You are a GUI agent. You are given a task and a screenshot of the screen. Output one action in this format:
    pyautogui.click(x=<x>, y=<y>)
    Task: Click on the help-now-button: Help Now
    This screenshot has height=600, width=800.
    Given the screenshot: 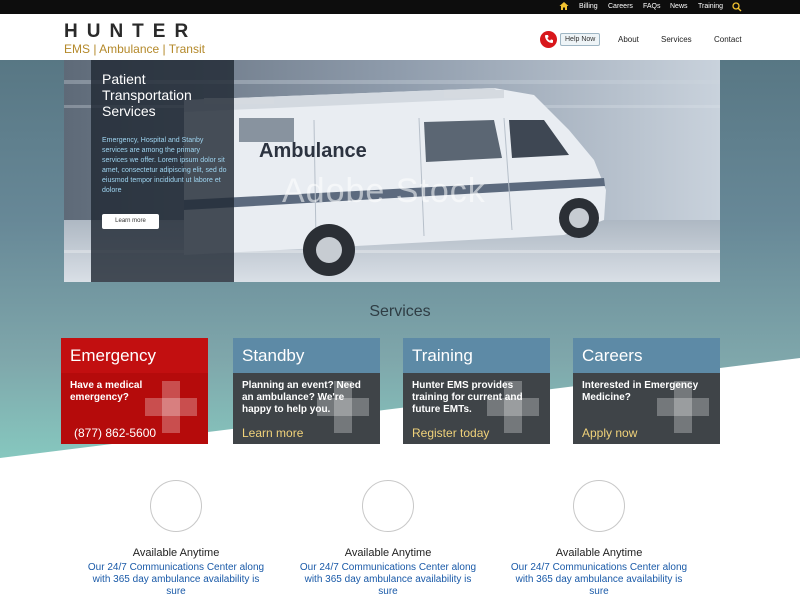 What is the action you would take?
    pyautogui.click(x=570, y=39)
    